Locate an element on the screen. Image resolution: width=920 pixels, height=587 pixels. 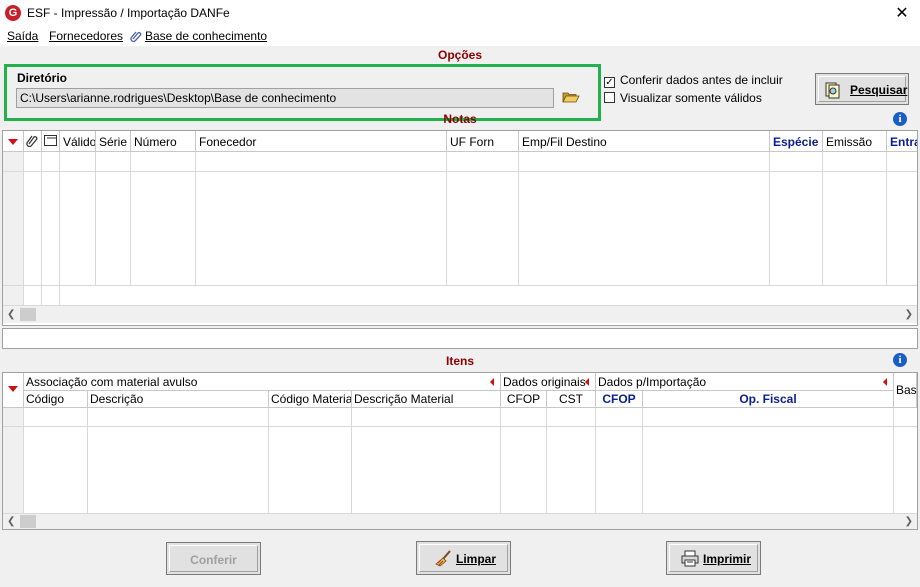
window-title: ESF - Impressão / Importação DANFe is located at coordinates (128, 13).